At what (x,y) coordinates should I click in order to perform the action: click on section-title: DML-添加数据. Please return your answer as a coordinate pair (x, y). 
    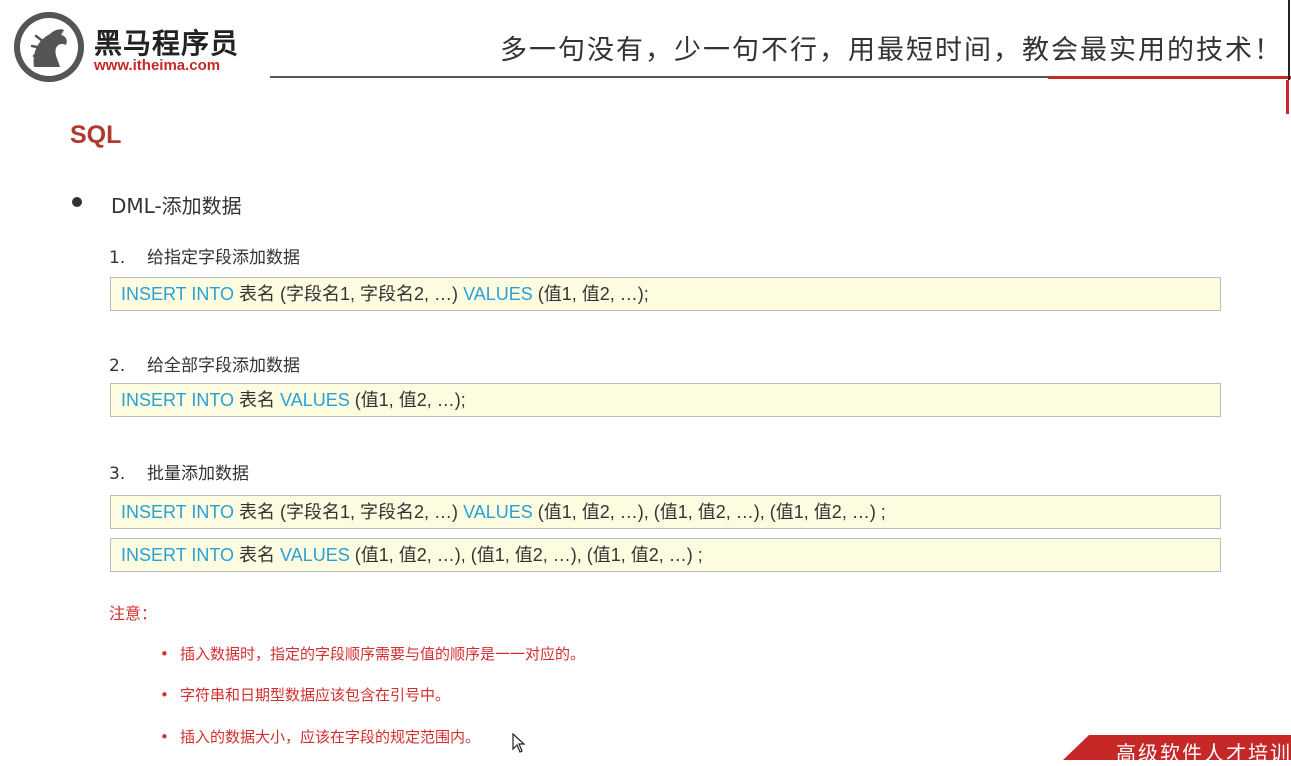
    Looking at the image, I should click on (176, 206).